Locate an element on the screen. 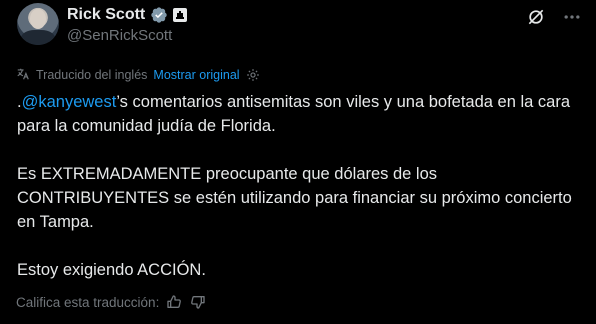 The image size is (596, 324). avatar is located at coordinates (38, 24).